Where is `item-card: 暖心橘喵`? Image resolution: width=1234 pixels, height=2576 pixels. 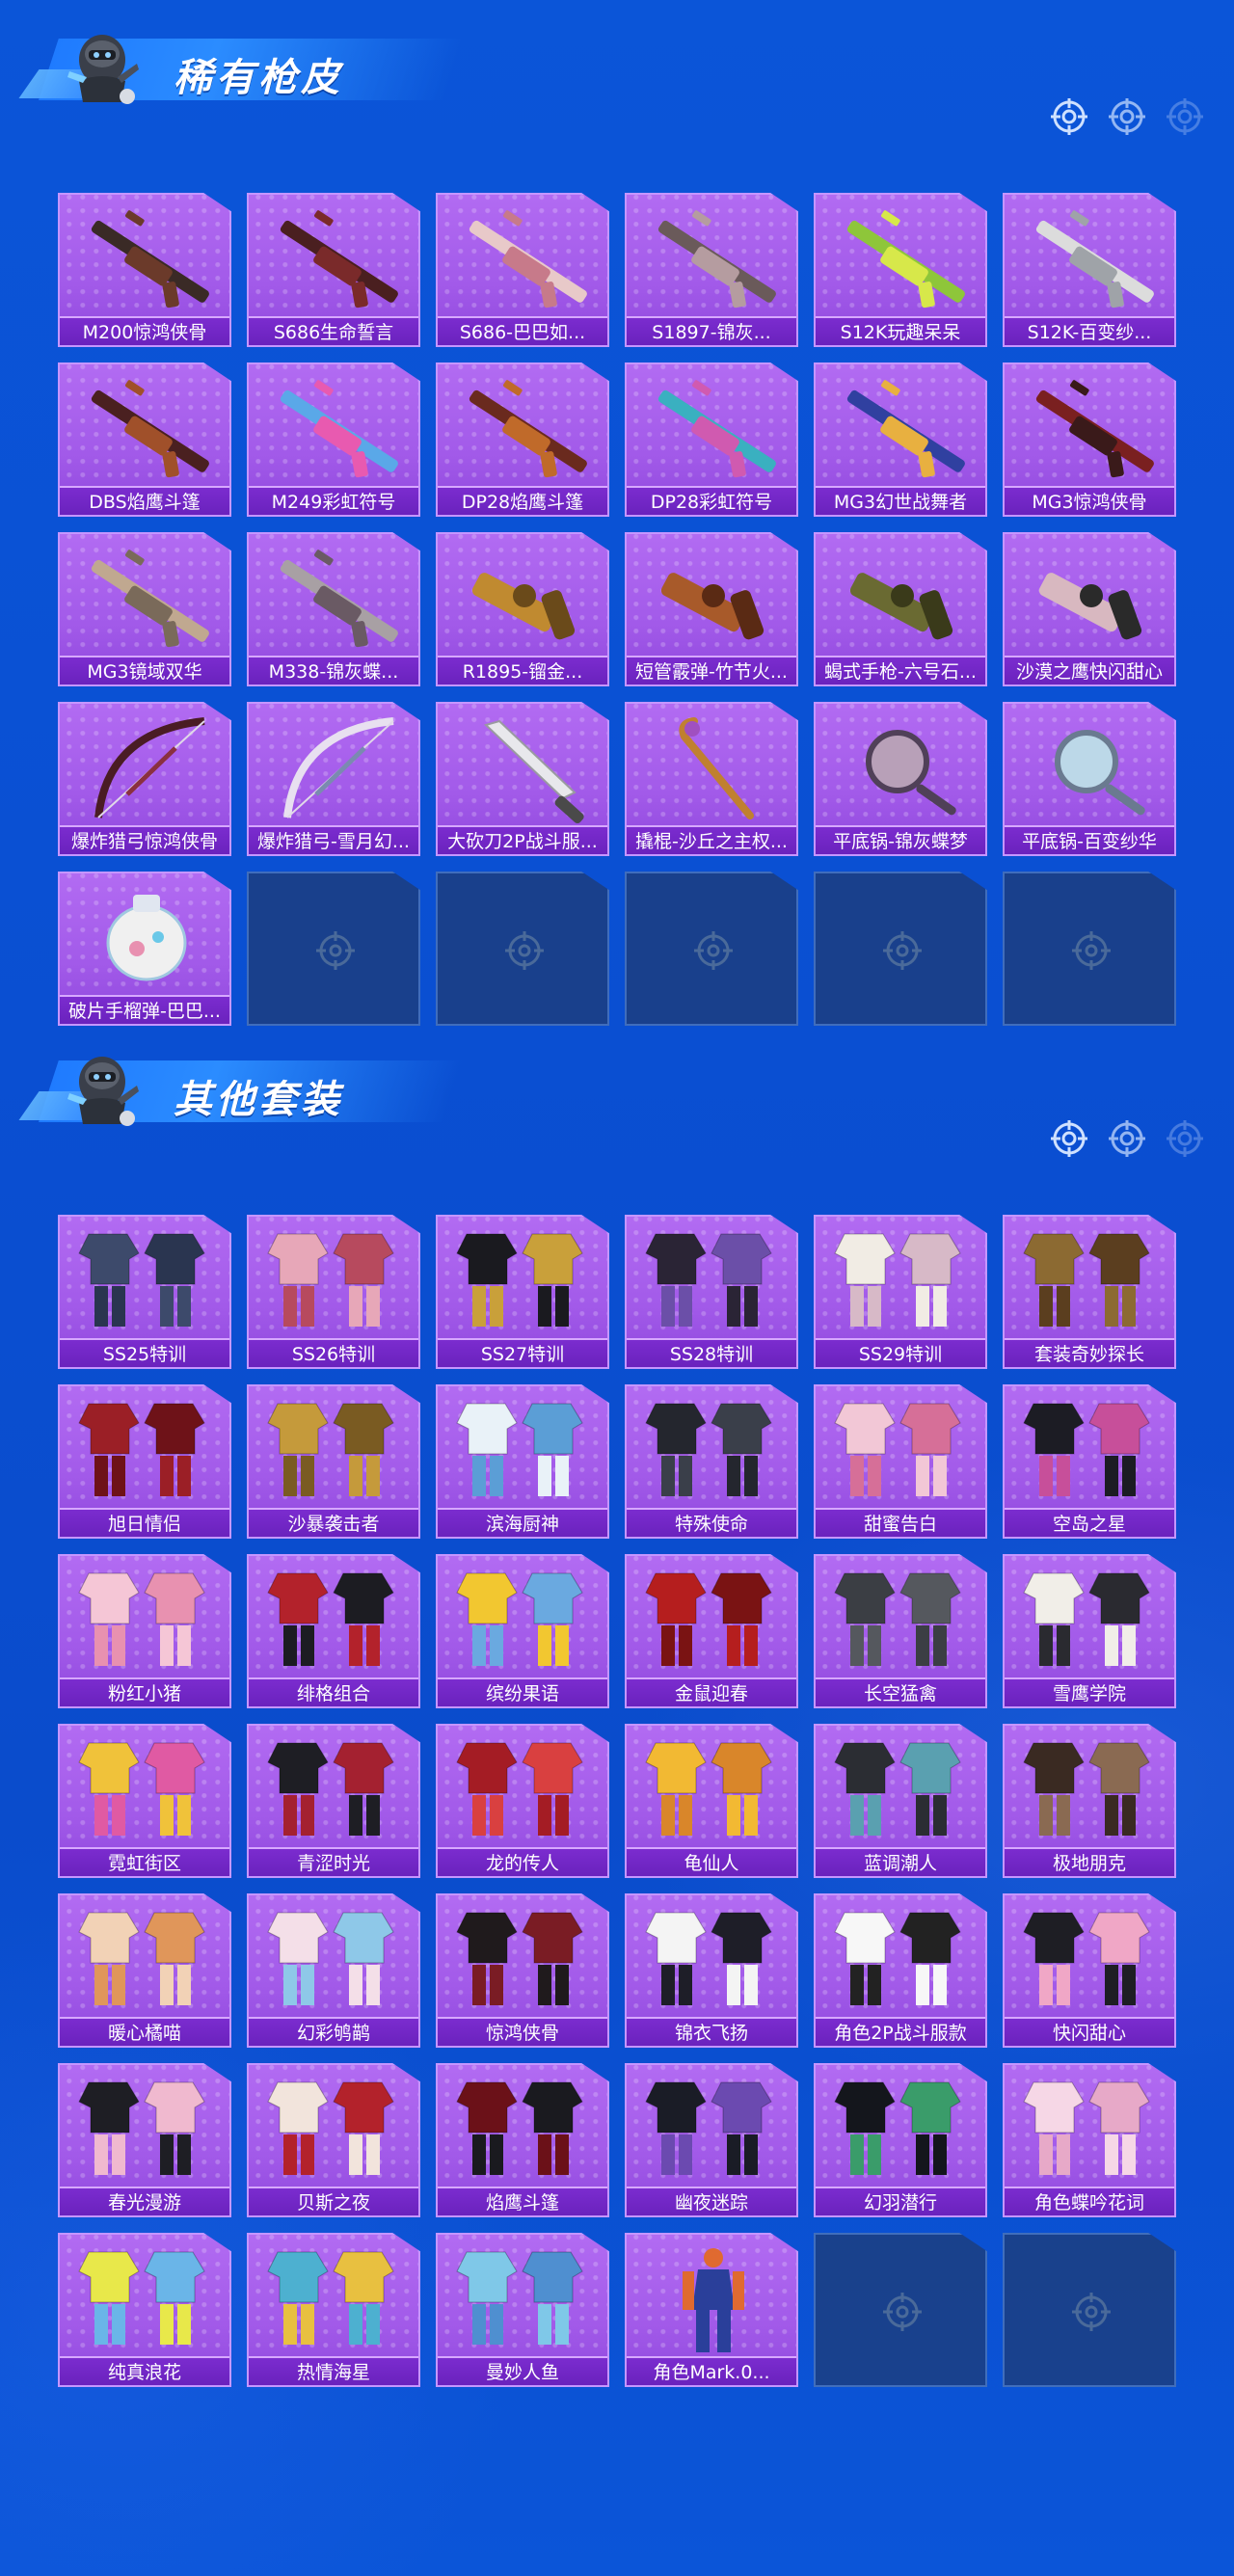 item-card: 暖心橘喵 is located at coordinates (144, 1971).